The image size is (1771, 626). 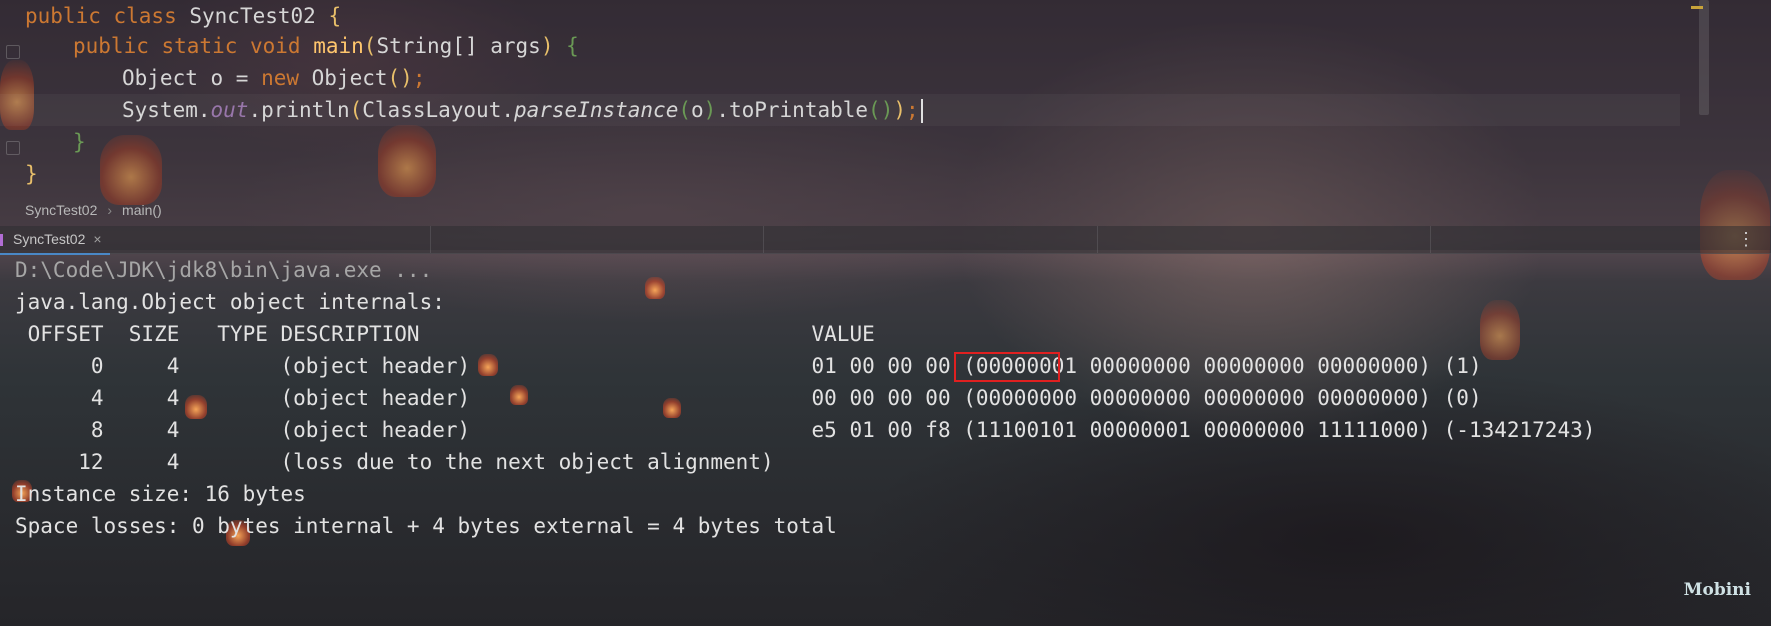 What do you see at coordinates (160, 494) in the screenshot?
I see `console-instance-size: Instance size: 16 bytes` at bounding box center [160, 494].